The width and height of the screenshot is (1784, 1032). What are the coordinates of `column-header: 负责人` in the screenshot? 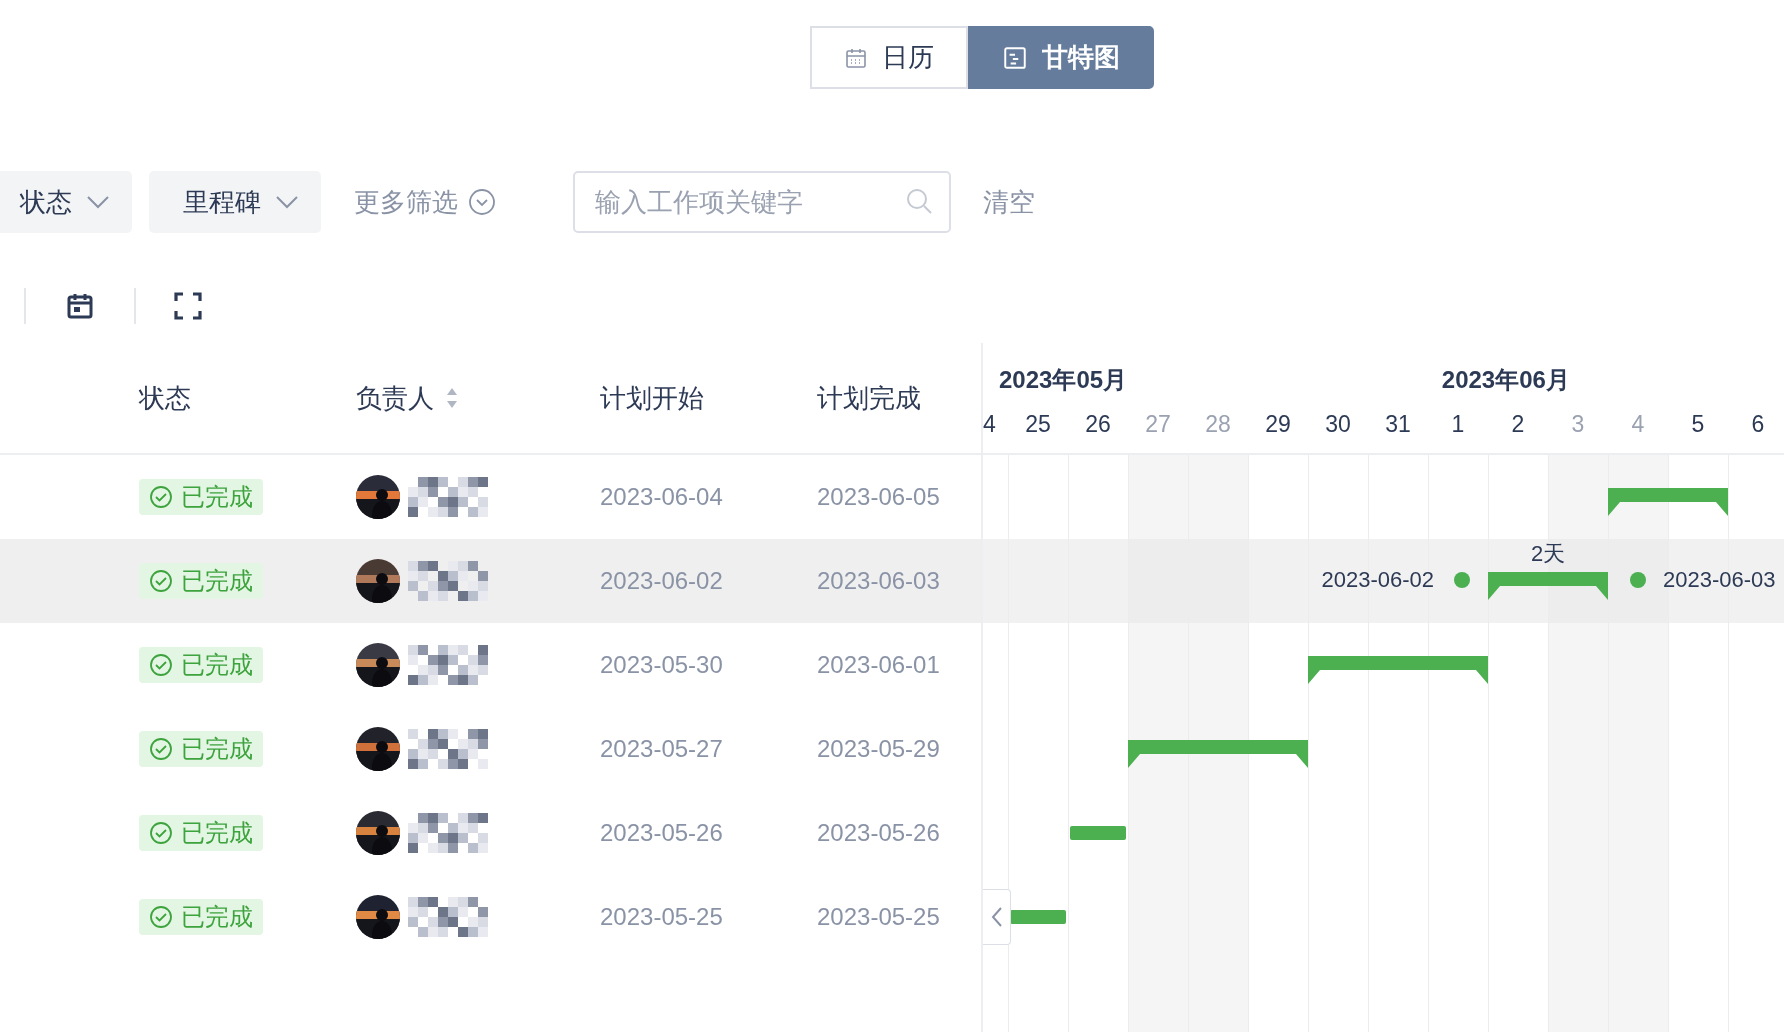 It's located at (395, 398).